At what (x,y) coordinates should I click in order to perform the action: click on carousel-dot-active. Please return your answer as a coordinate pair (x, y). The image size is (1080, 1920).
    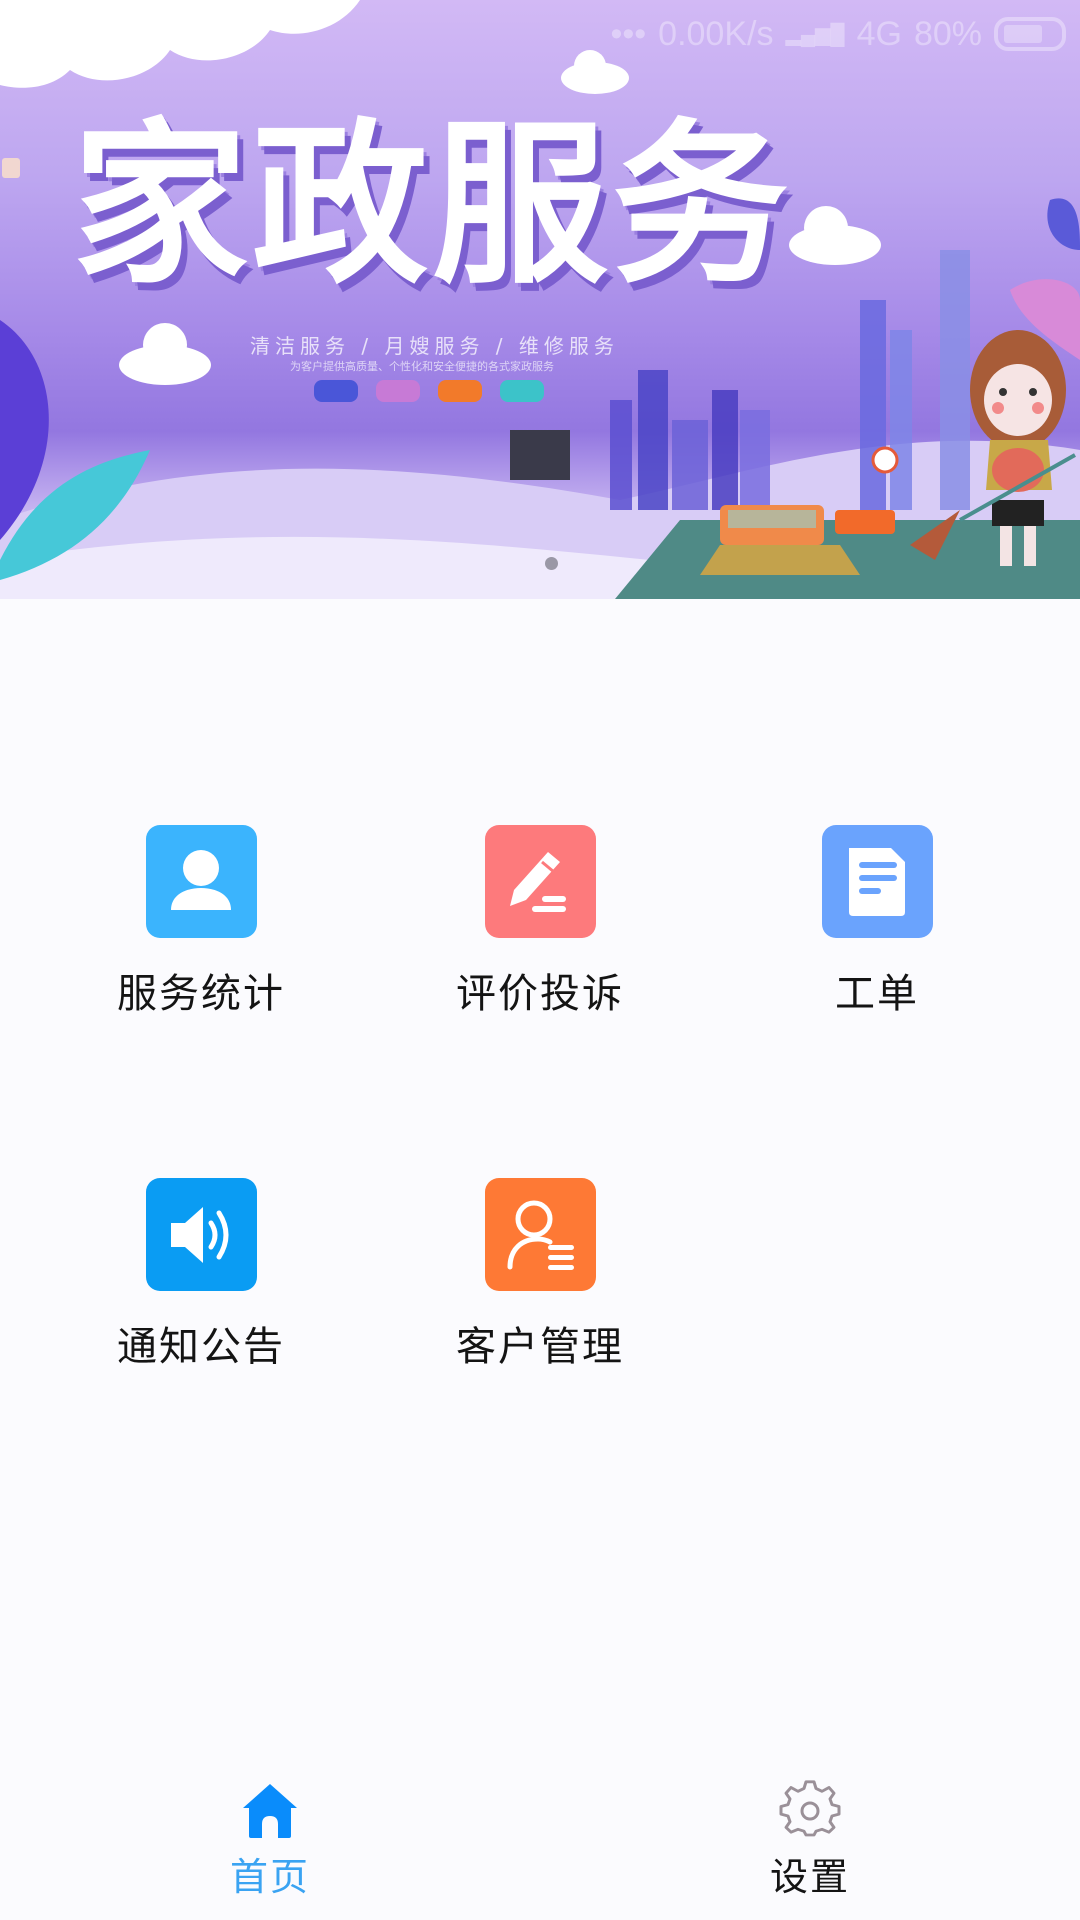
    Looking at the image, I should click on (551, 563).